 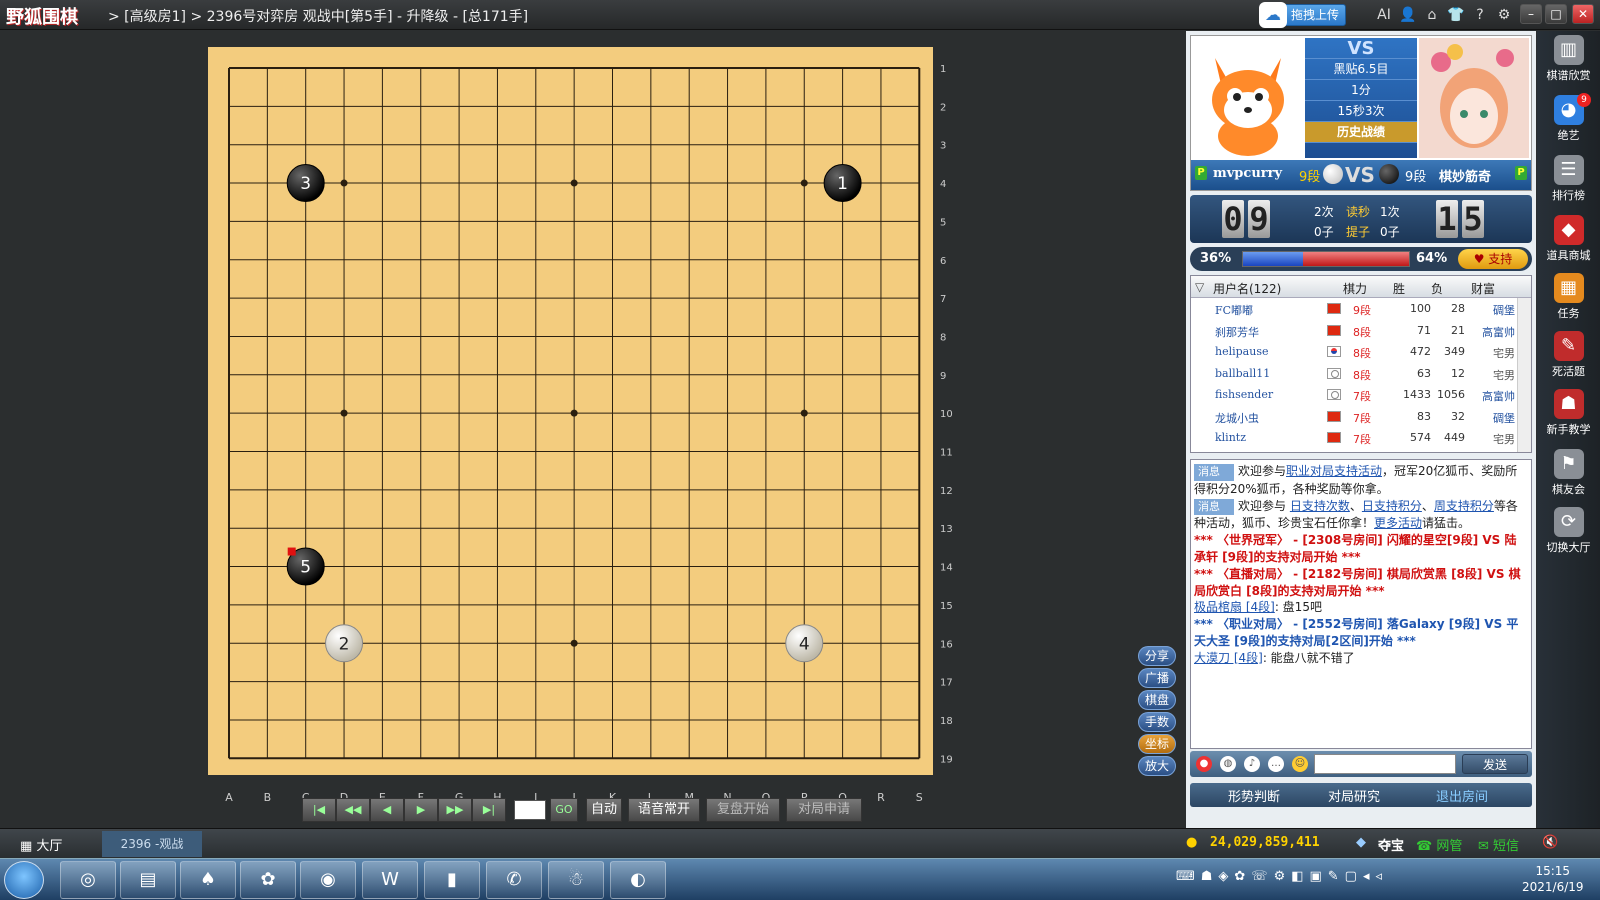 I want to click on pink-app-taskbar-icon: ◉, so click(x=328, y=880).